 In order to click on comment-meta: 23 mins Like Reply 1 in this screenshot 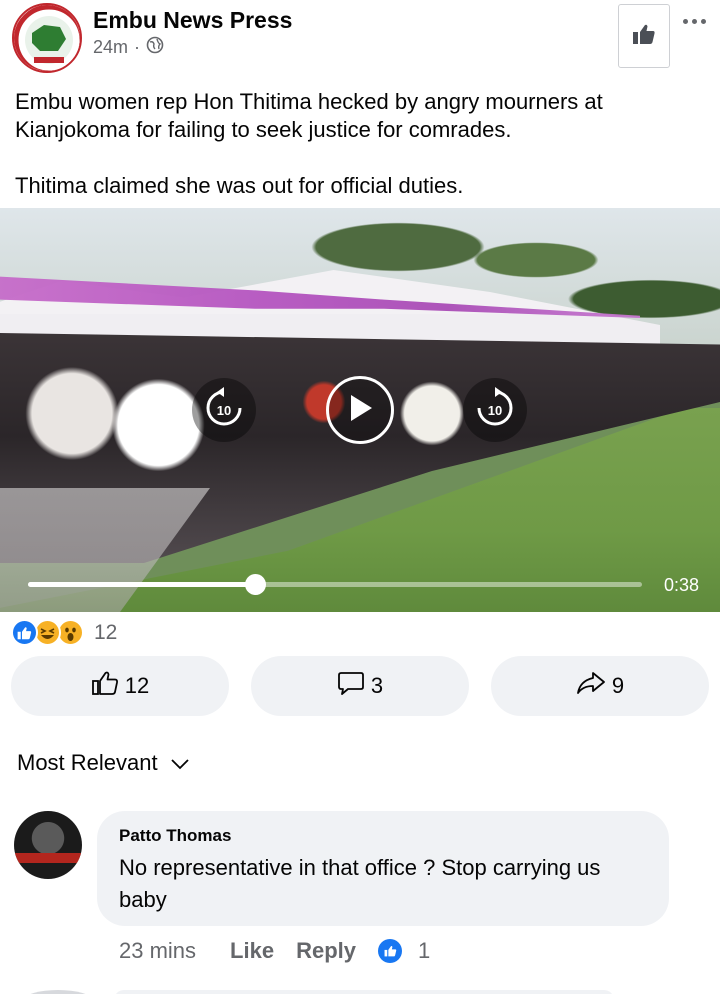, I will do `click(274, 951)`.